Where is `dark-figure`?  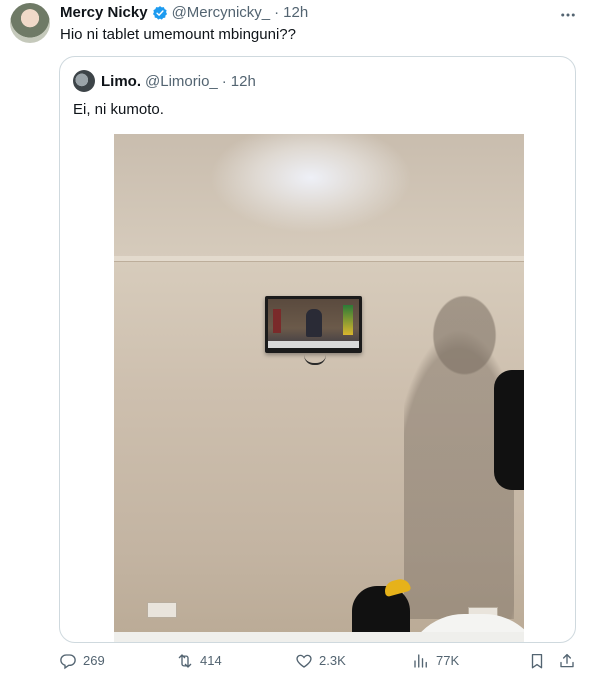
dark-figure is located at coordinates (509, 430).